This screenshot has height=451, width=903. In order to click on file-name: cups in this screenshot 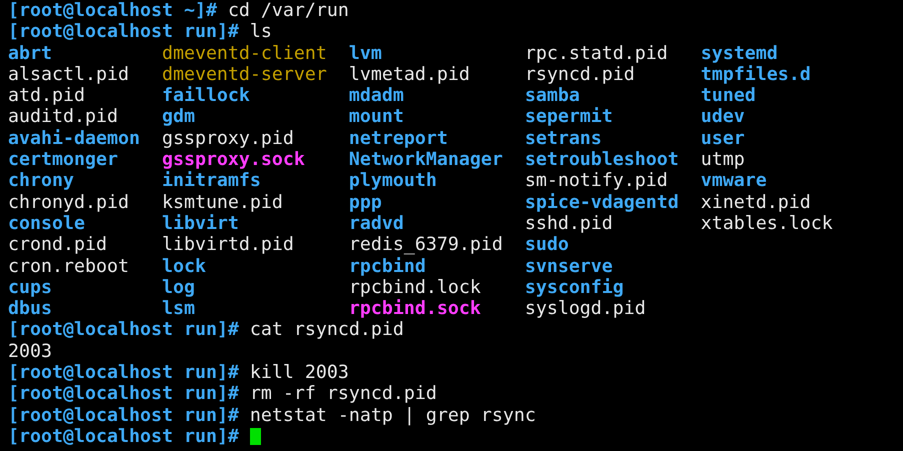, I will do `click(30, 287)`.